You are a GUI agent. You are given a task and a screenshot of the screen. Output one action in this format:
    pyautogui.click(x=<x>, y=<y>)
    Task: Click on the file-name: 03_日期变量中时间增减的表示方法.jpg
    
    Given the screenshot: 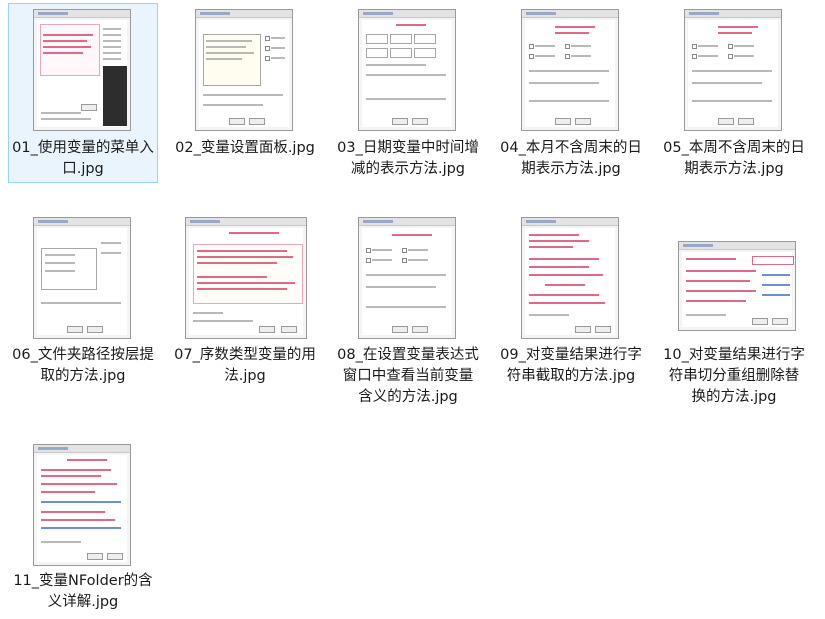 What is the action you would take?
    pyautogui.click(x=408, y=159)
    